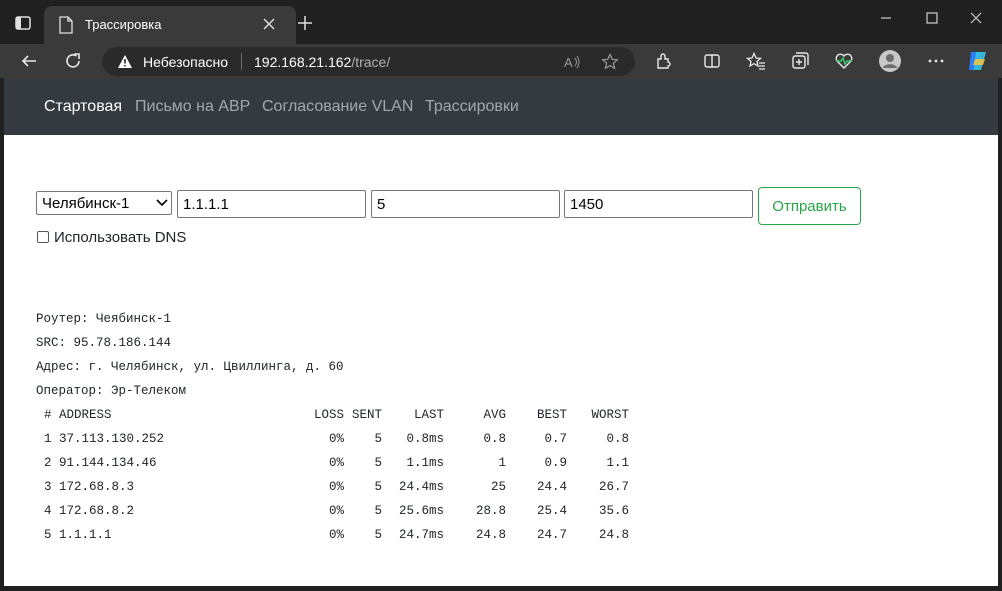  Describe the element at coordinates (346, 464) in the screenshot. I see `trace-hop-row: 2 91.144.134.46 0% 5 1.1ms 1 0.9 1.1` at that location.